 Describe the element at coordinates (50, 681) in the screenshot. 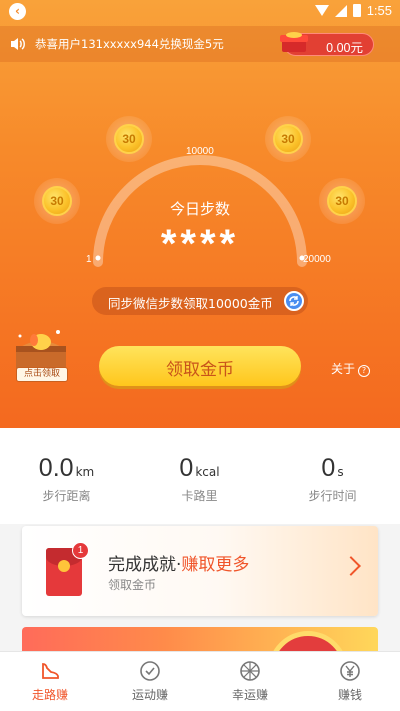

I see `tab-walk-earn: 走路赚` at that location.